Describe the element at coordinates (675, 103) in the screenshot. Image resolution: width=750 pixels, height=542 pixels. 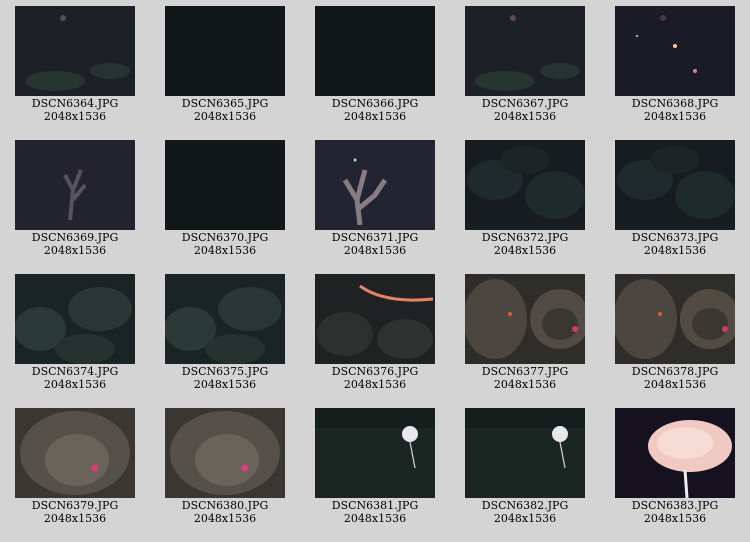
I see `file-name: DSCN6368.JPG` at that location.